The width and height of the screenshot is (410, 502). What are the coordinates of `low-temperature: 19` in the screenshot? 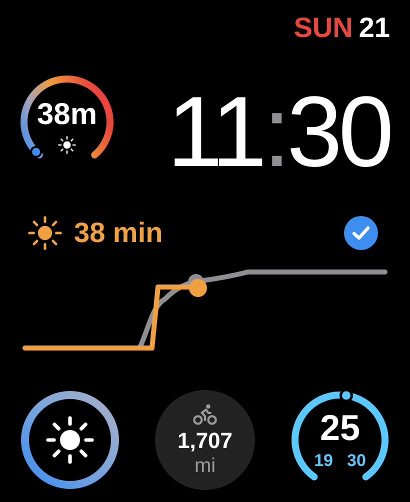 It's located at (323, 460).